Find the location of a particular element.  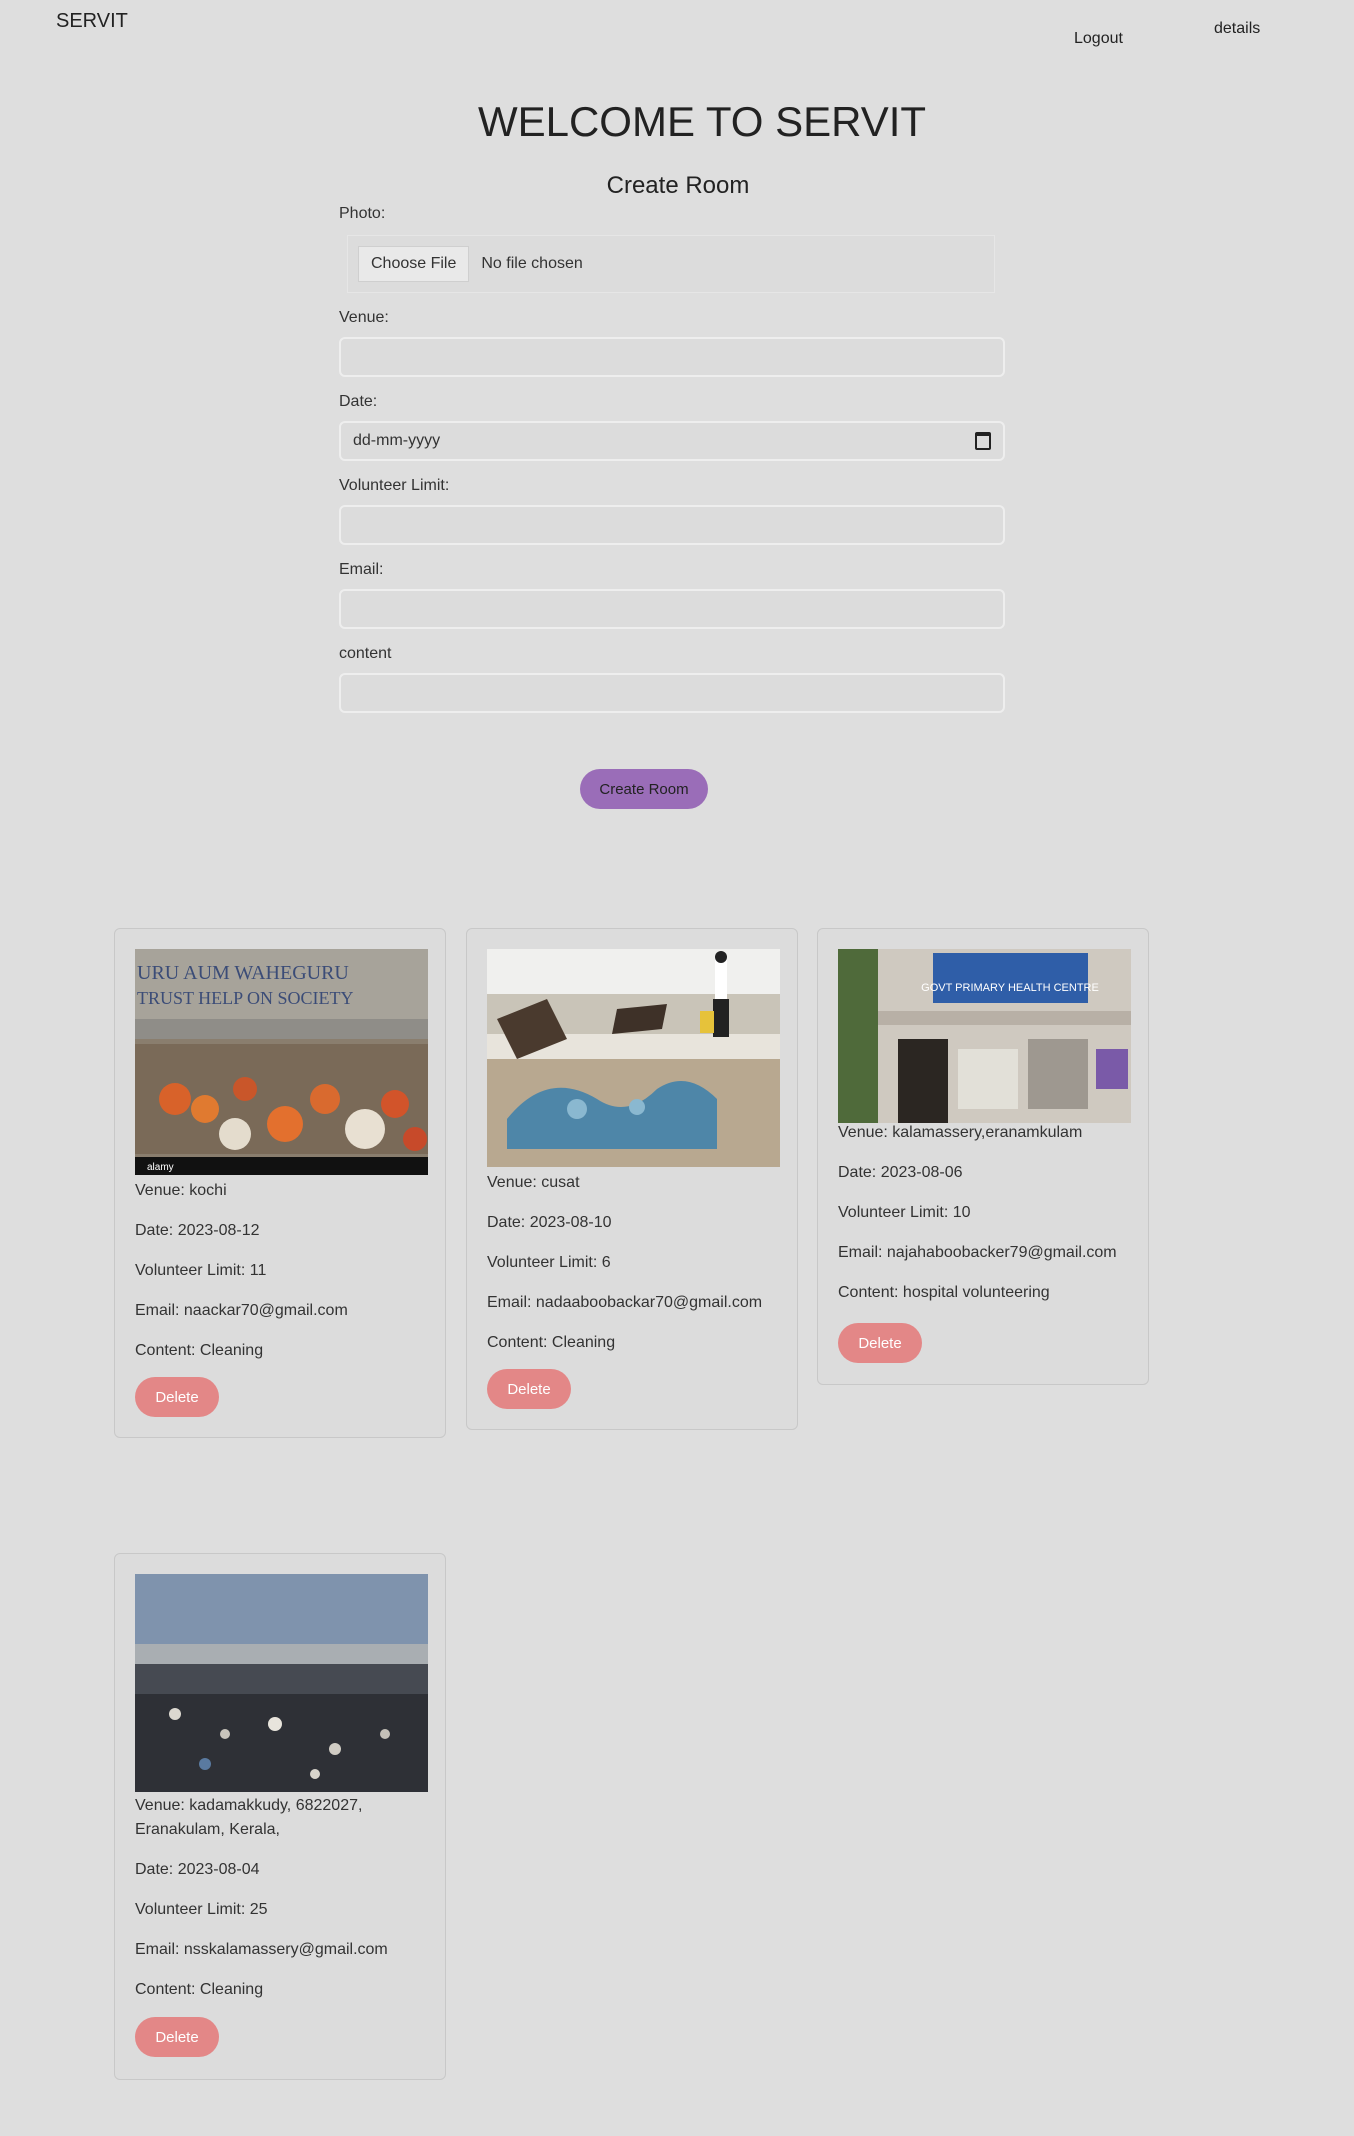

room-venue: Venue: kalamassery,eranamkulam is located at coordinates (960, 1132).